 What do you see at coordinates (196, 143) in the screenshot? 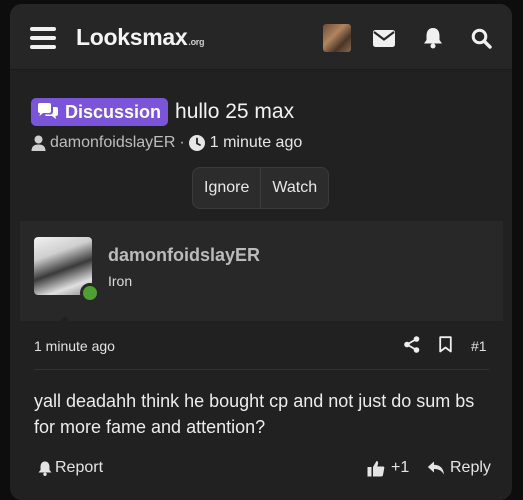
I see `clock-icon` at bounding box center [196, 143].